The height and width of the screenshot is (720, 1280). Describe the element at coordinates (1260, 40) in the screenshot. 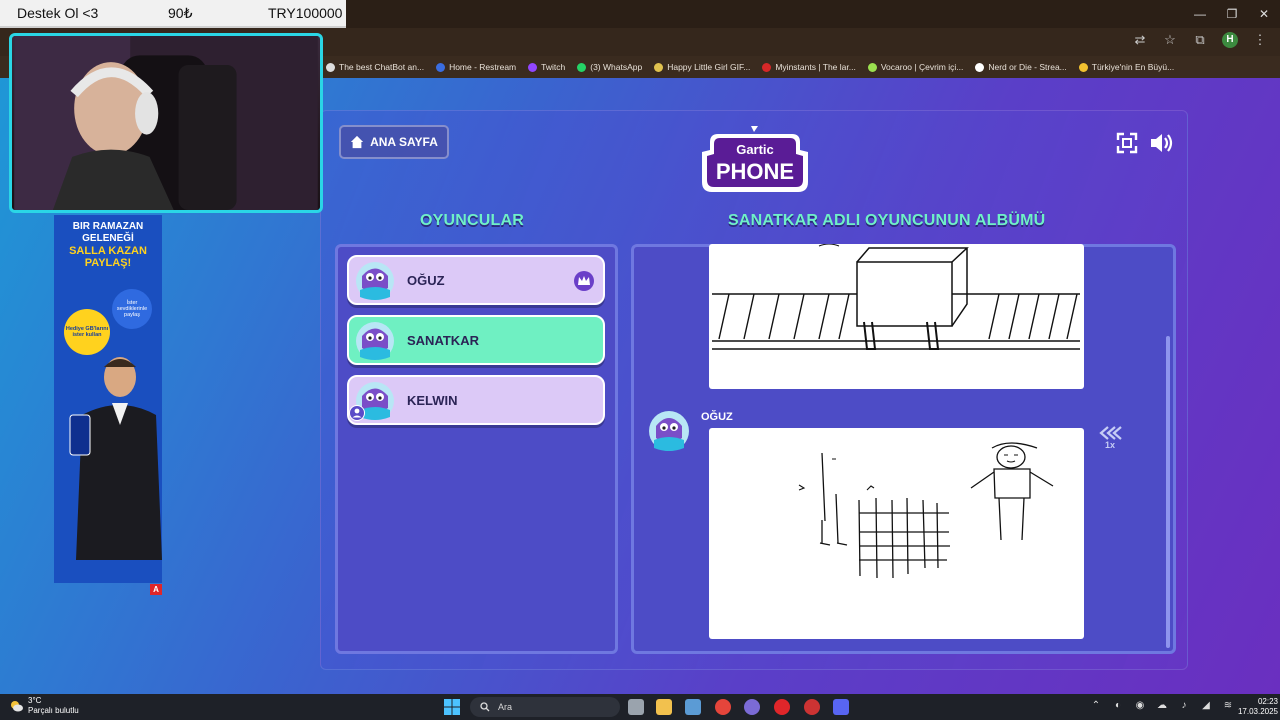

I see `menu-icon: ⋮` at that location.